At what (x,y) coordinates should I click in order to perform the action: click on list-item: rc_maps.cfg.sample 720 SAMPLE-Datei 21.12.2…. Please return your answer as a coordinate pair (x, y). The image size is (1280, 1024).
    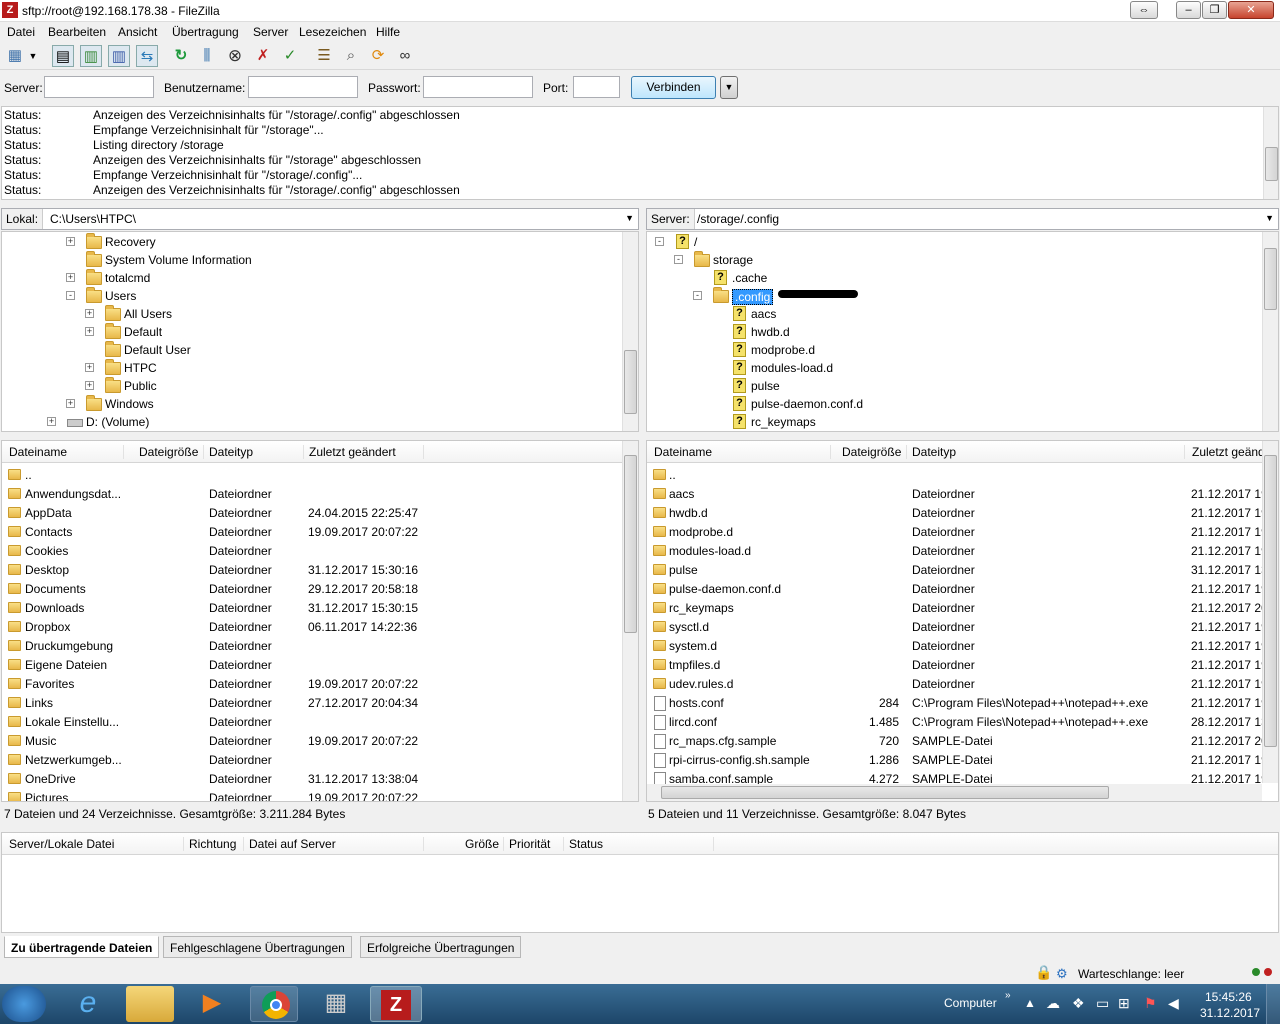
    Looking at the image, I should click on (956, 740).